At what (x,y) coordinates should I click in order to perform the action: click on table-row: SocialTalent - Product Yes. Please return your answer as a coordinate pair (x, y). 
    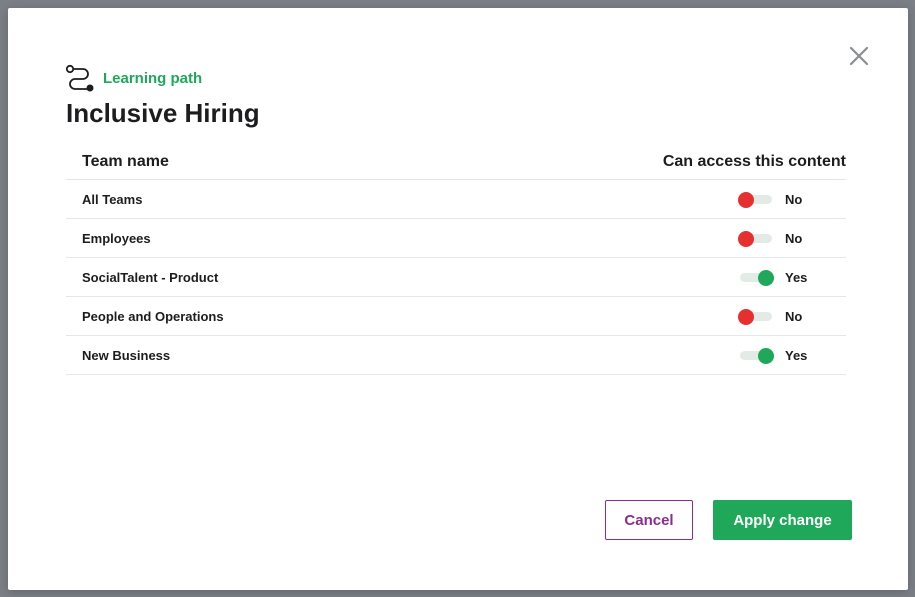
    Looking at the image, I should click on (456, 277).